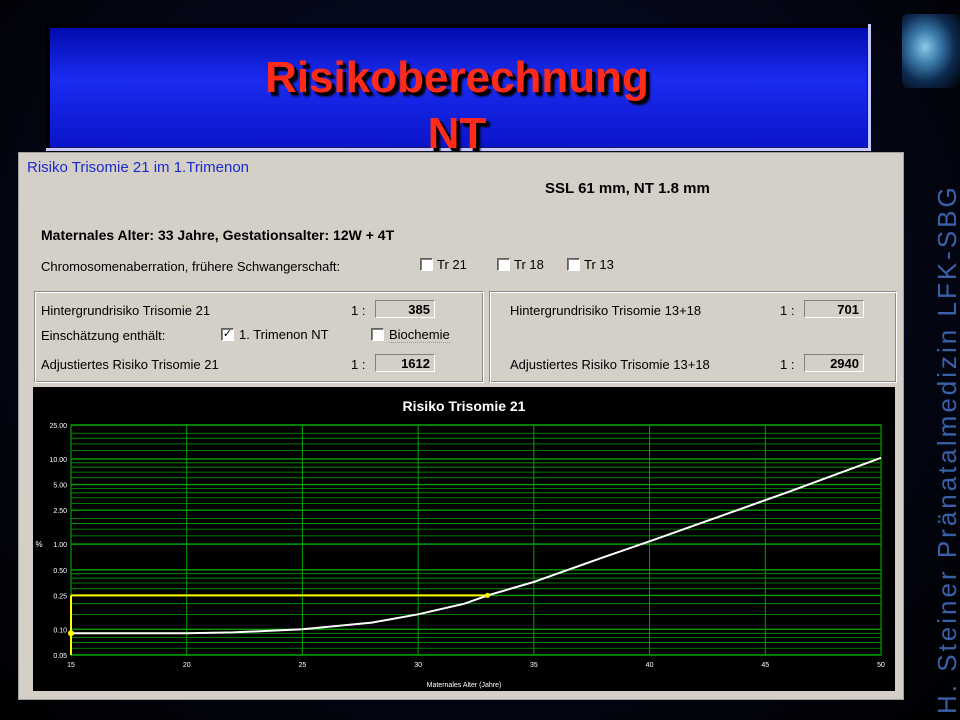 The image size is (960, 720). What do you see at coordinates (503, 264) in the screenshot?
I see `tr18-checkbox` at bounding box center [503, 264].